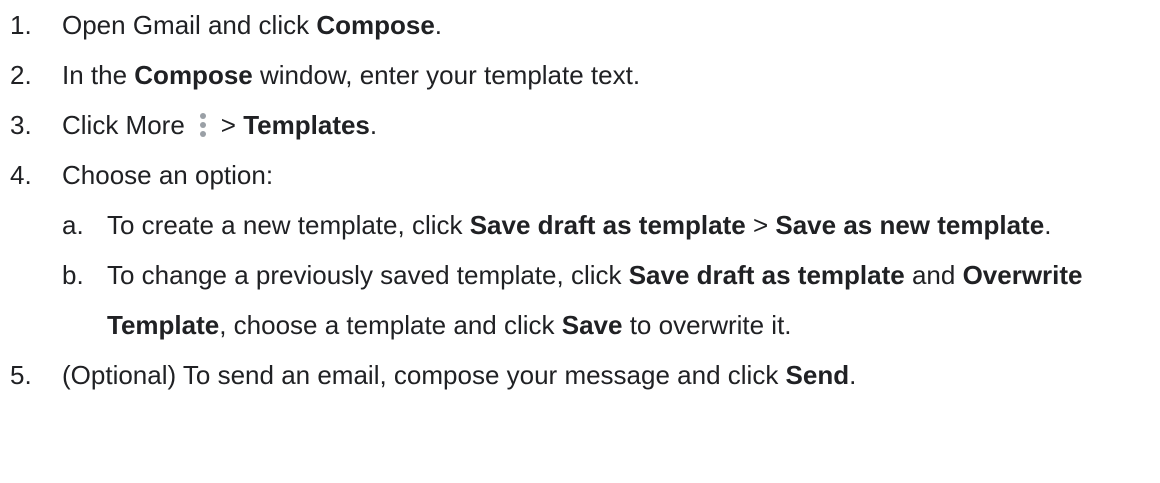 Image resolution: width=1160 pixels, height=483 pixels. What do you see at coordinates (168, 175) in the screenshot?
I see `step-text: Choose an option:` at bounding box center [168, 175].